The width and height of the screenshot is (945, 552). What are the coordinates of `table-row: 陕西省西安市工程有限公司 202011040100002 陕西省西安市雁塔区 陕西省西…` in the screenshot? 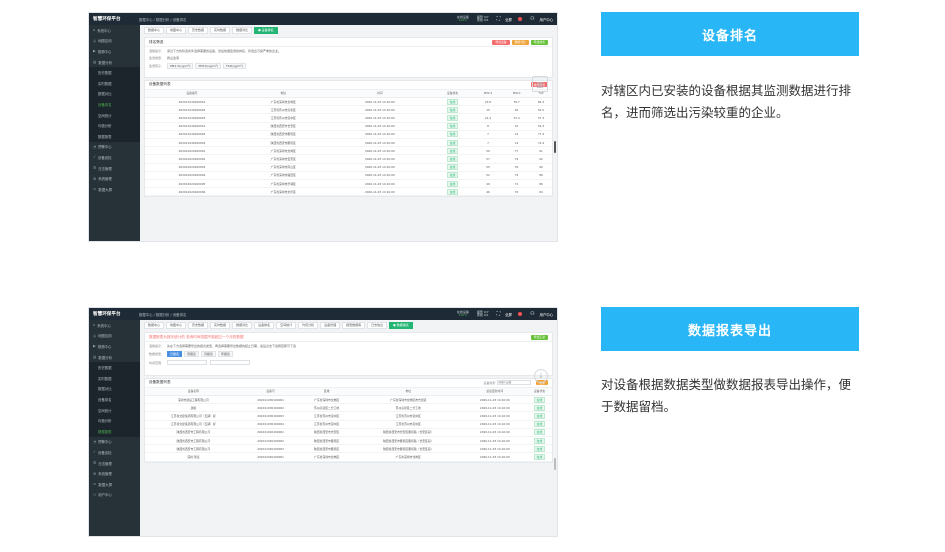 It's located at (348, 441).